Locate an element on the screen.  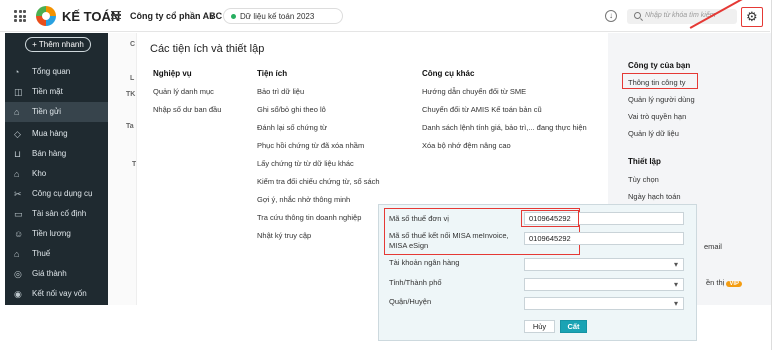
sidebar-item-sales: ⊔ Bán hàng is located at coordinates (56, 154).